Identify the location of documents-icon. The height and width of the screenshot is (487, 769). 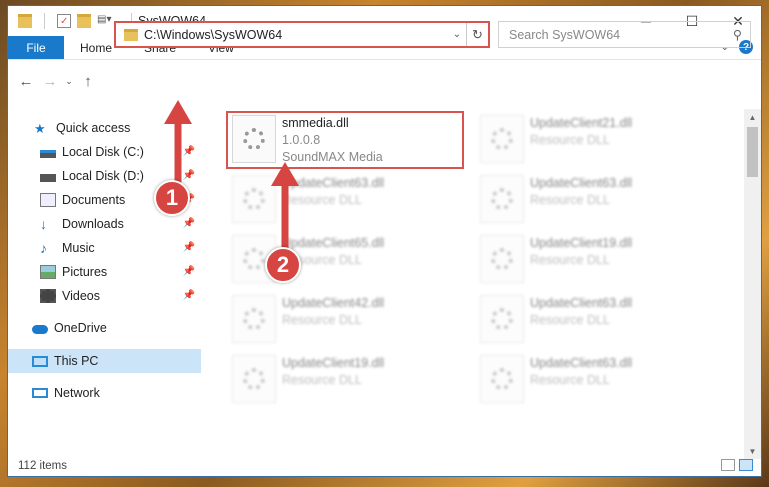
(48, 200).